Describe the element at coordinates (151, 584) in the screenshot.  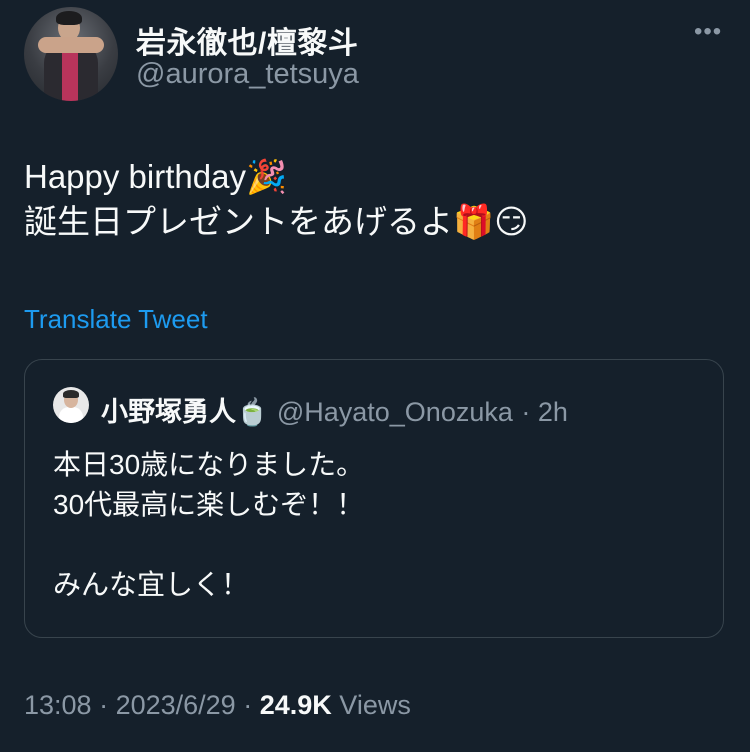
I see `quoted-line: みんな宜しく！` at that location.